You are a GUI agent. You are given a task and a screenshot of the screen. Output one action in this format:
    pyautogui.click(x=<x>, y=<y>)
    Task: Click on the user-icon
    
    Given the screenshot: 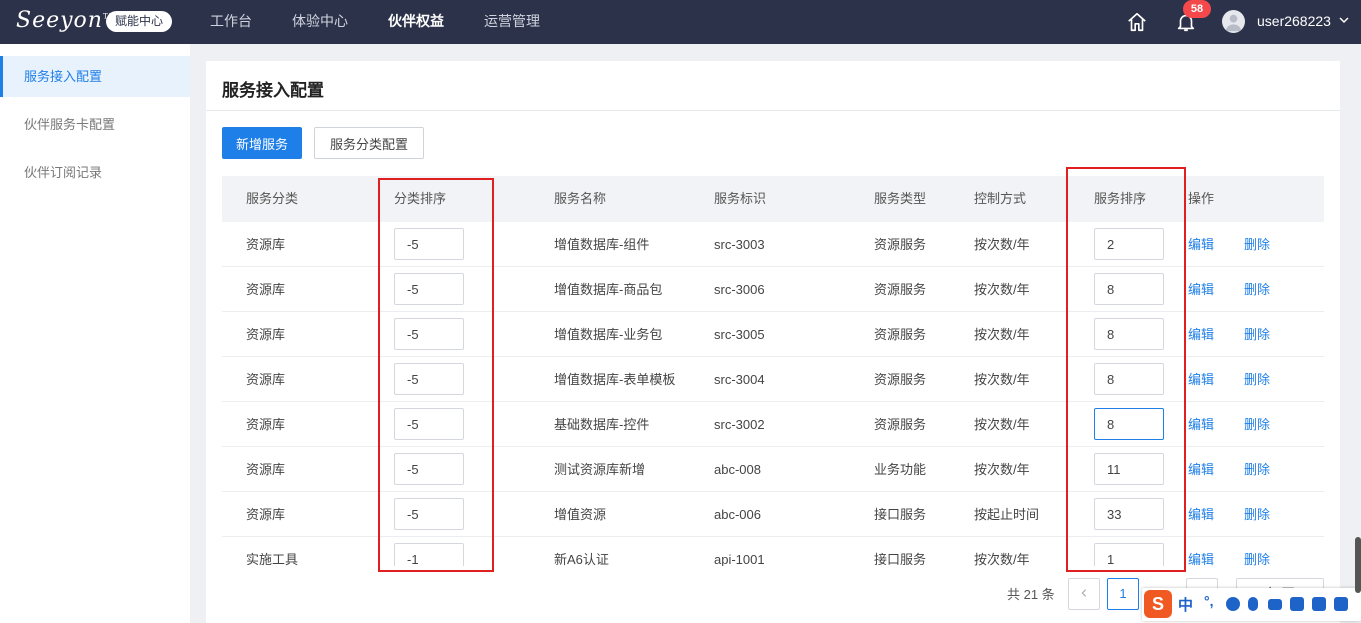 What is the action you would take?
    pyautogui.click(x=1233, y=23)
    